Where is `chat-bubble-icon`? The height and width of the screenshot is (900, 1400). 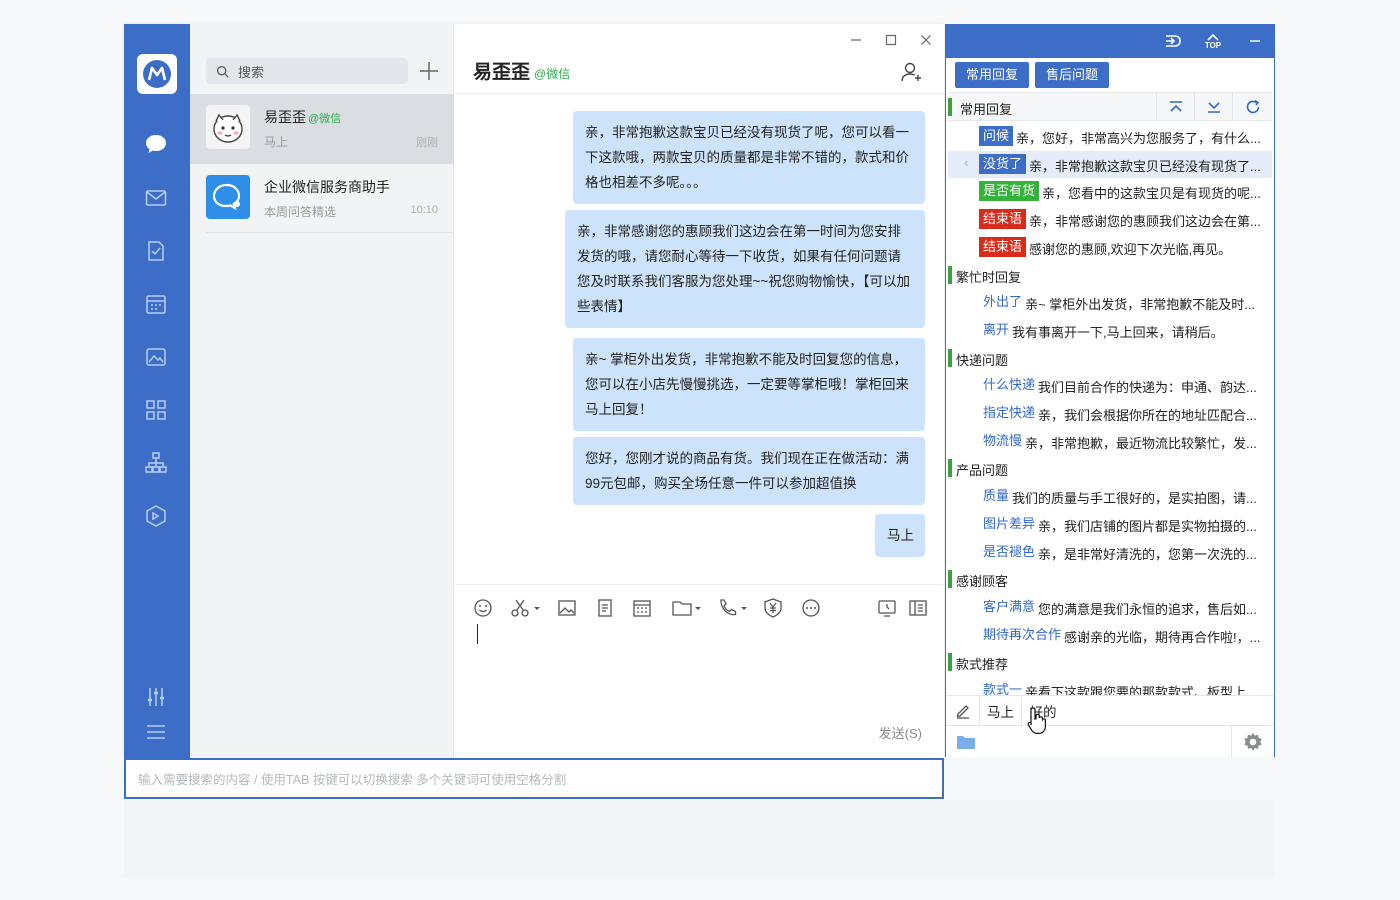 chat-bubble-icon is located at coordinates (156, 144).